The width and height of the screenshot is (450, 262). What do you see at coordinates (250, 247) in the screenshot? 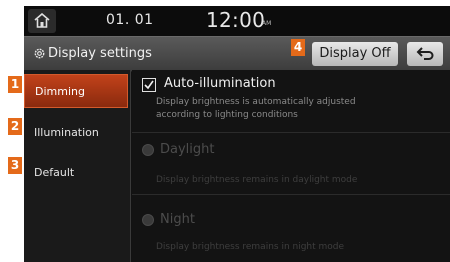
I see `night-description: Display brightness remains in night mode` at bounding box center [250, 247].